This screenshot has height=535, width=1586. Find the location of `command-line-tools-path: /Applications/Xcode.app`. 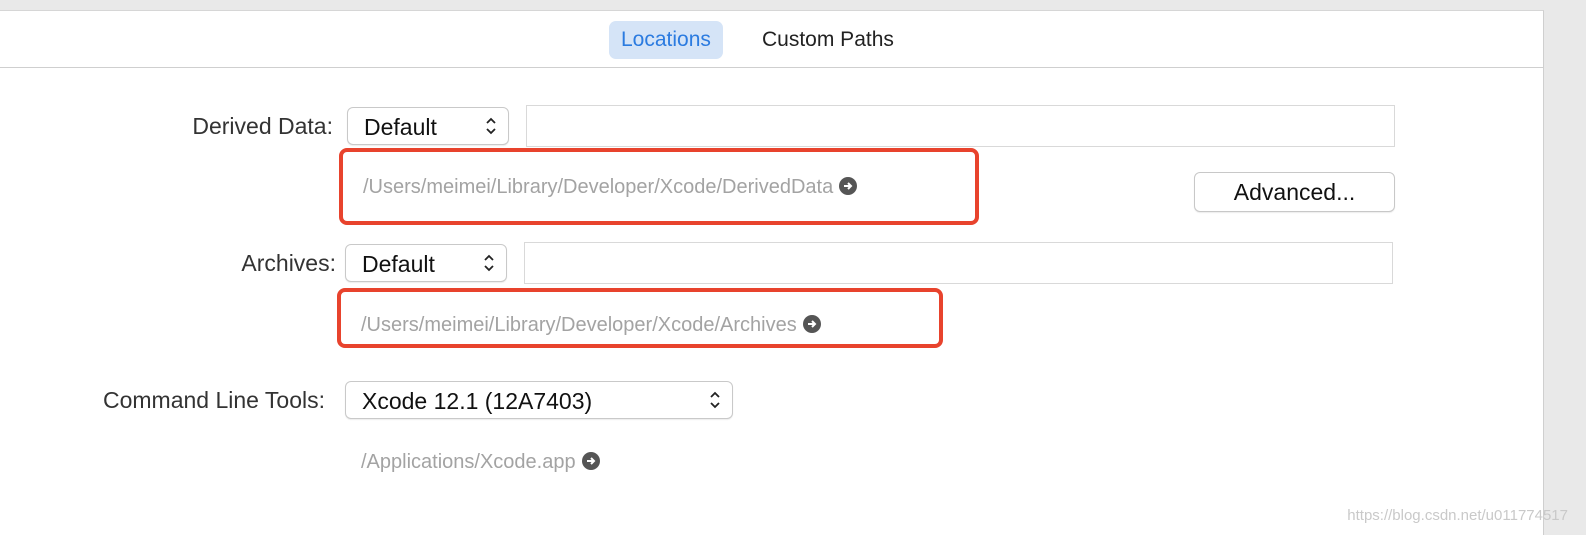

command-line-tools-path: /Applications/Xcode.app is located at coordinates (480, 462).